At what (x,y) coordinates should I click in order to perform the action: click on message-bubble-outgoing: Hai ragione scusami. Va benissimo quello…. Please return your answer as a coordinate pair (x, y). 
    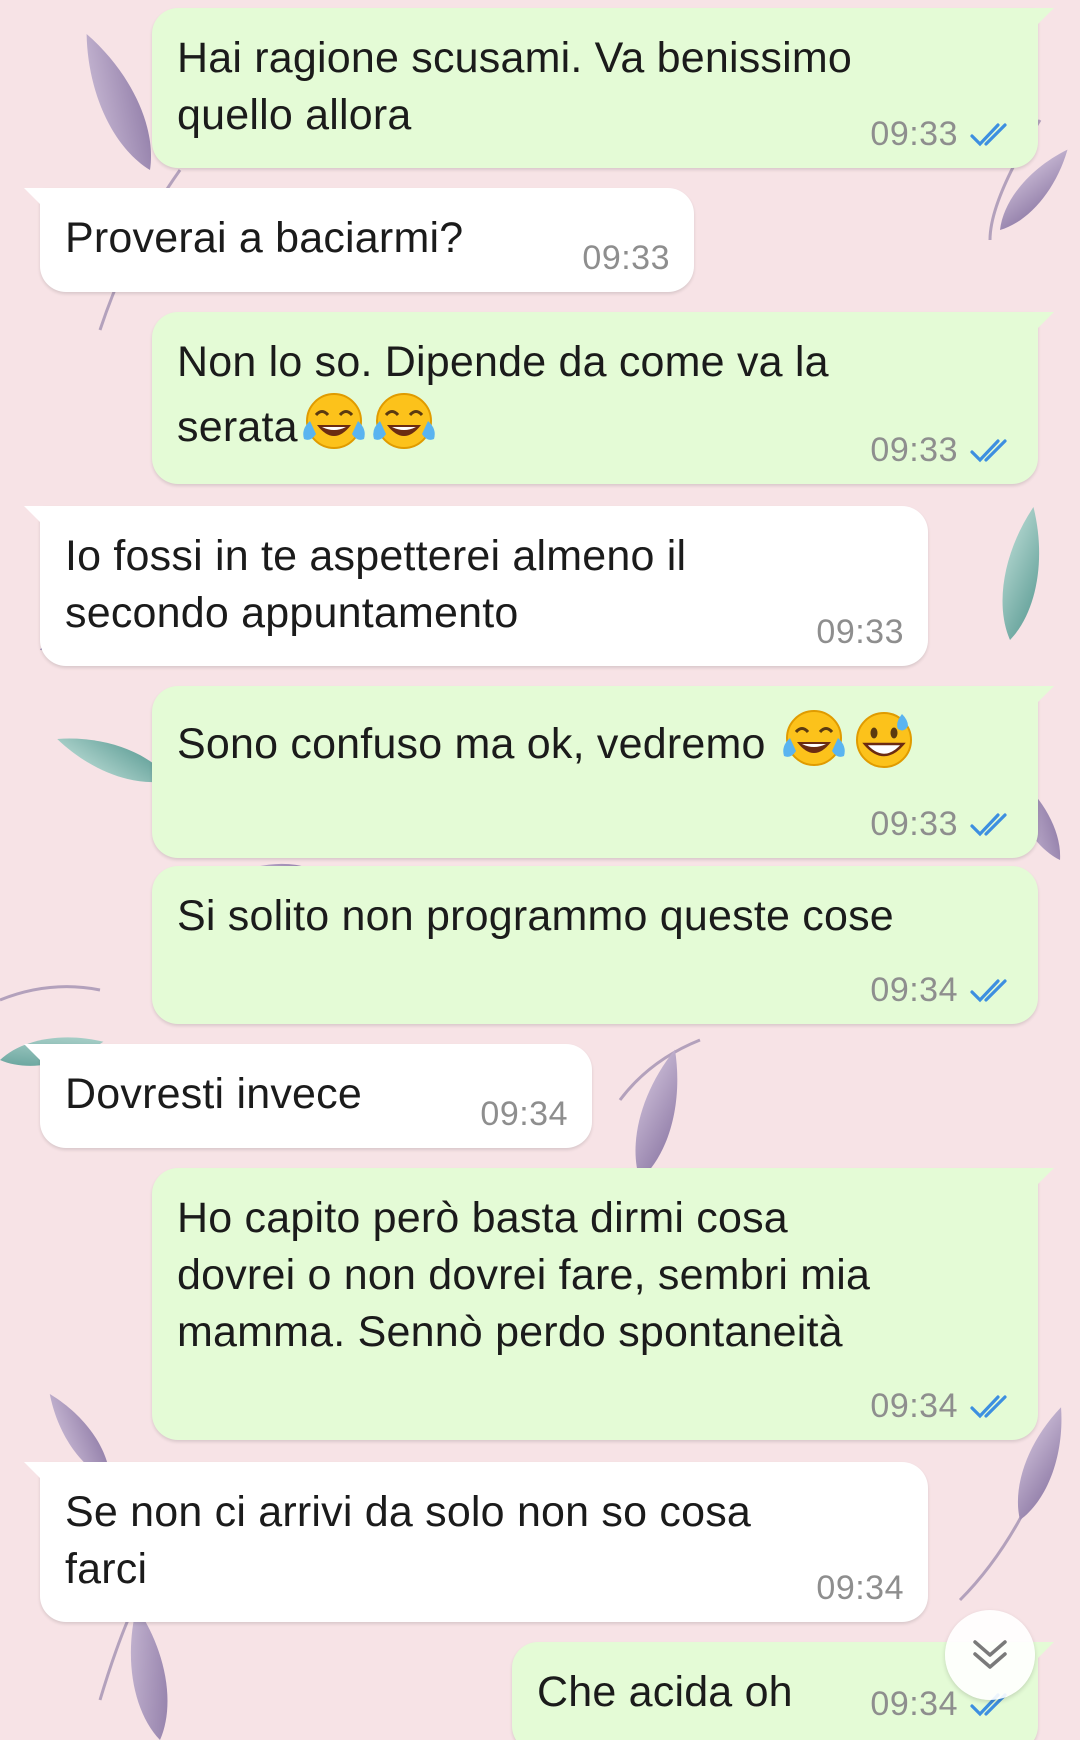
    Looking at the image, I should click on (603, 88).